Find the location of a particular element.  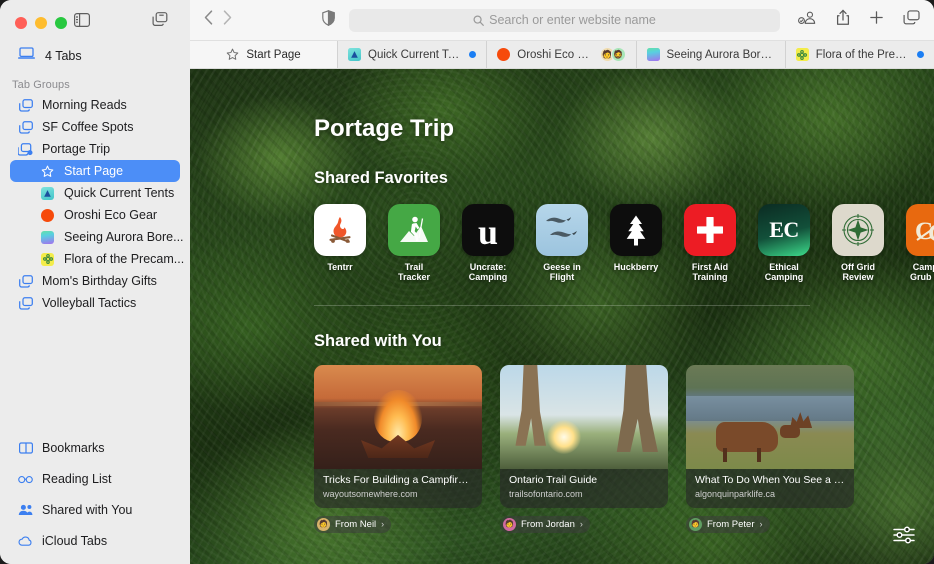

sidebar-item-label: iCloud Tabs is located at coordinates (75, 541).